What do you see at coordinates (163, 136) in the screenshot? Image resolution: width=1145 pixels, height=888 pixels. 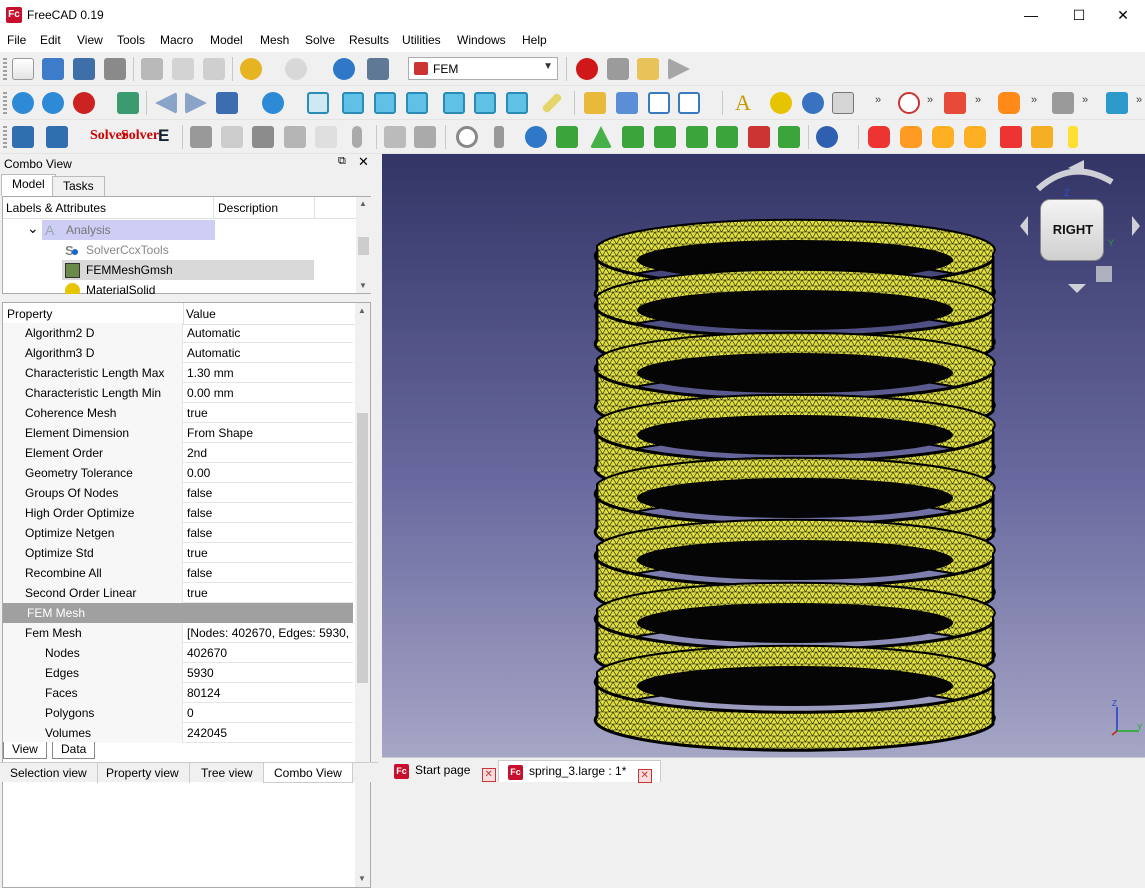 I see `equation-icon: E` at bounding box center [163, 136].